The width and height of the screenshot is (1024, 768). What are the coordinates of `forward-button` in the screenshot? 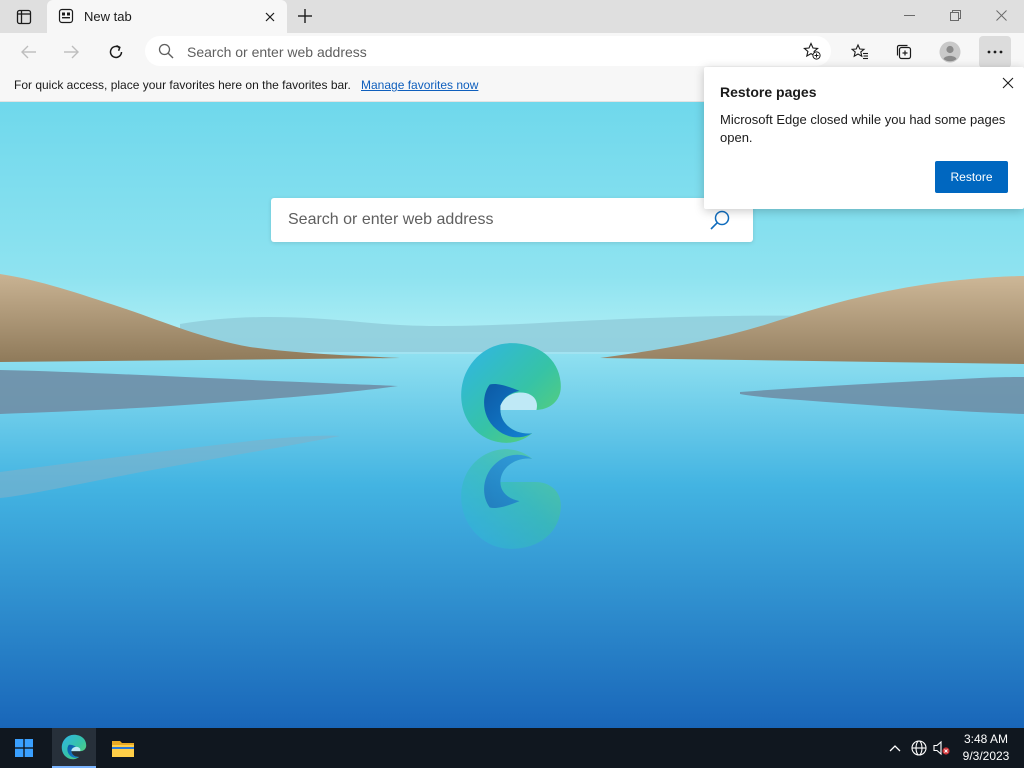 It's located at (71, 52).